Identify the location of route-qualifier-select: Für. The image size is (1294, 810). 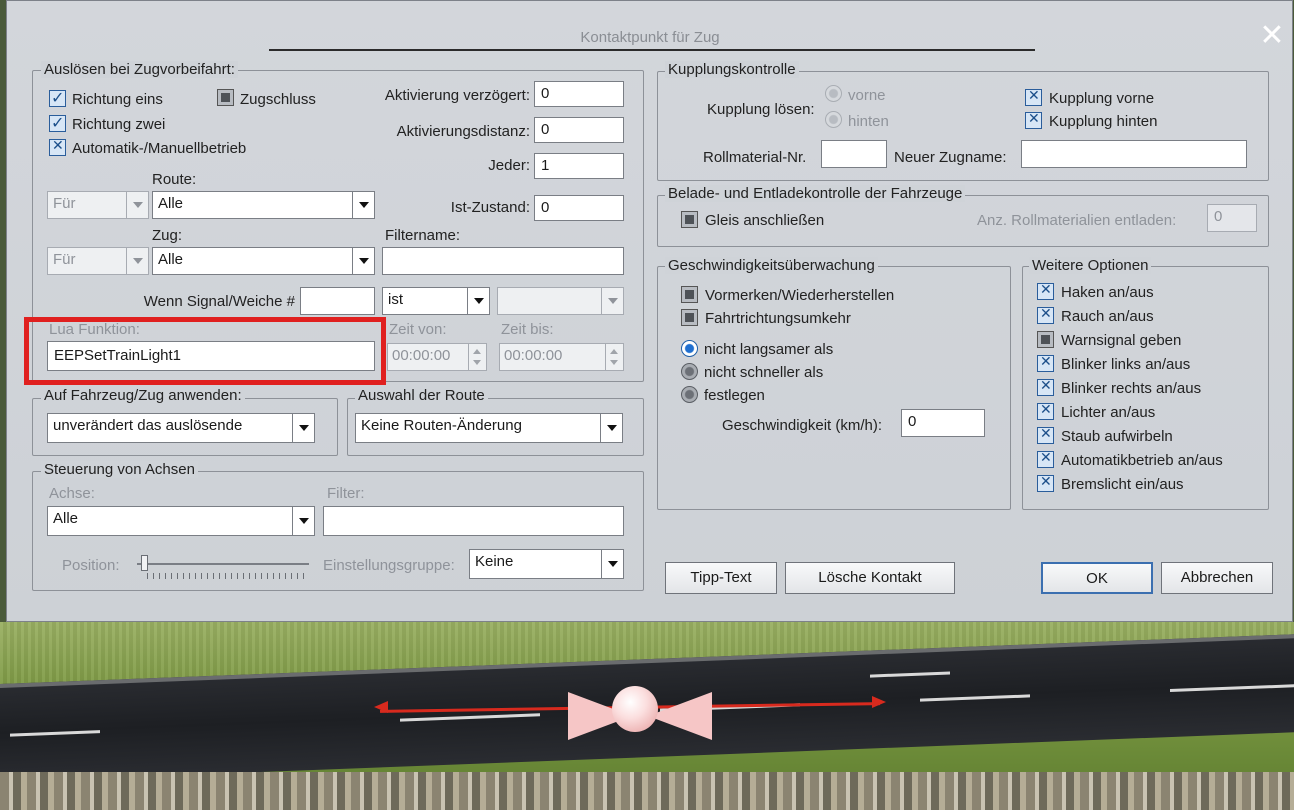
(98, 205).